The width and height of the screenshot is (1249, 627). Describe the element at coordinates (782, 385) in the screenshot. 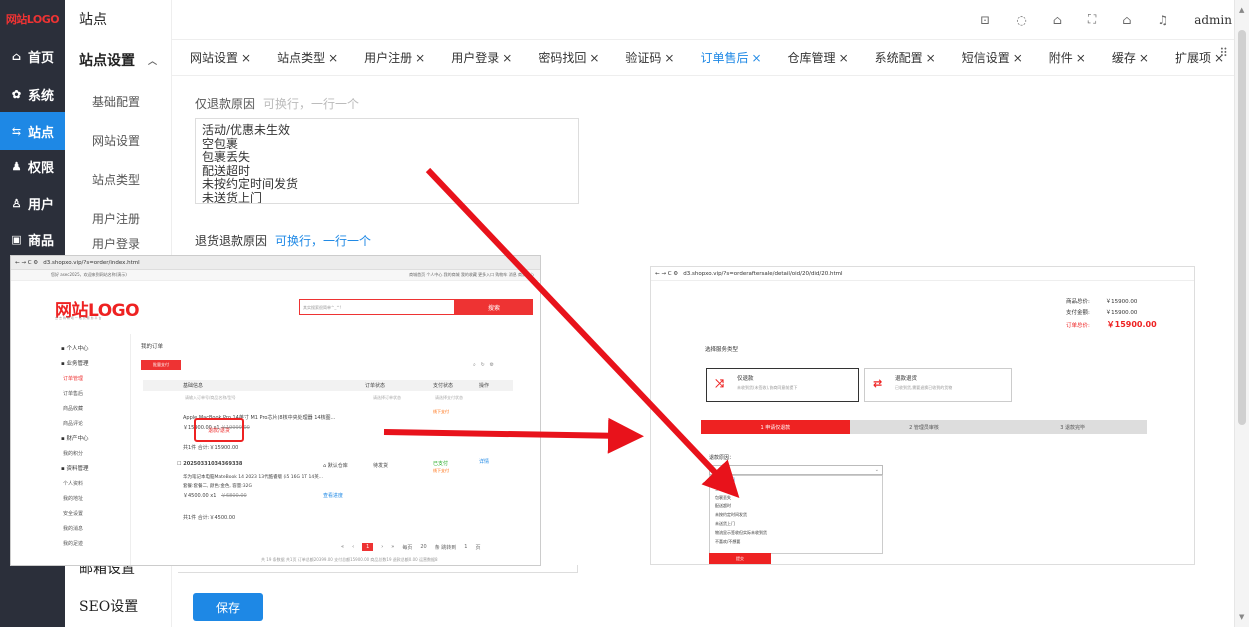

I see `refund-only-card: ⤨ 仅退款 未收到货(未签收),协商同意前提下` at that location.